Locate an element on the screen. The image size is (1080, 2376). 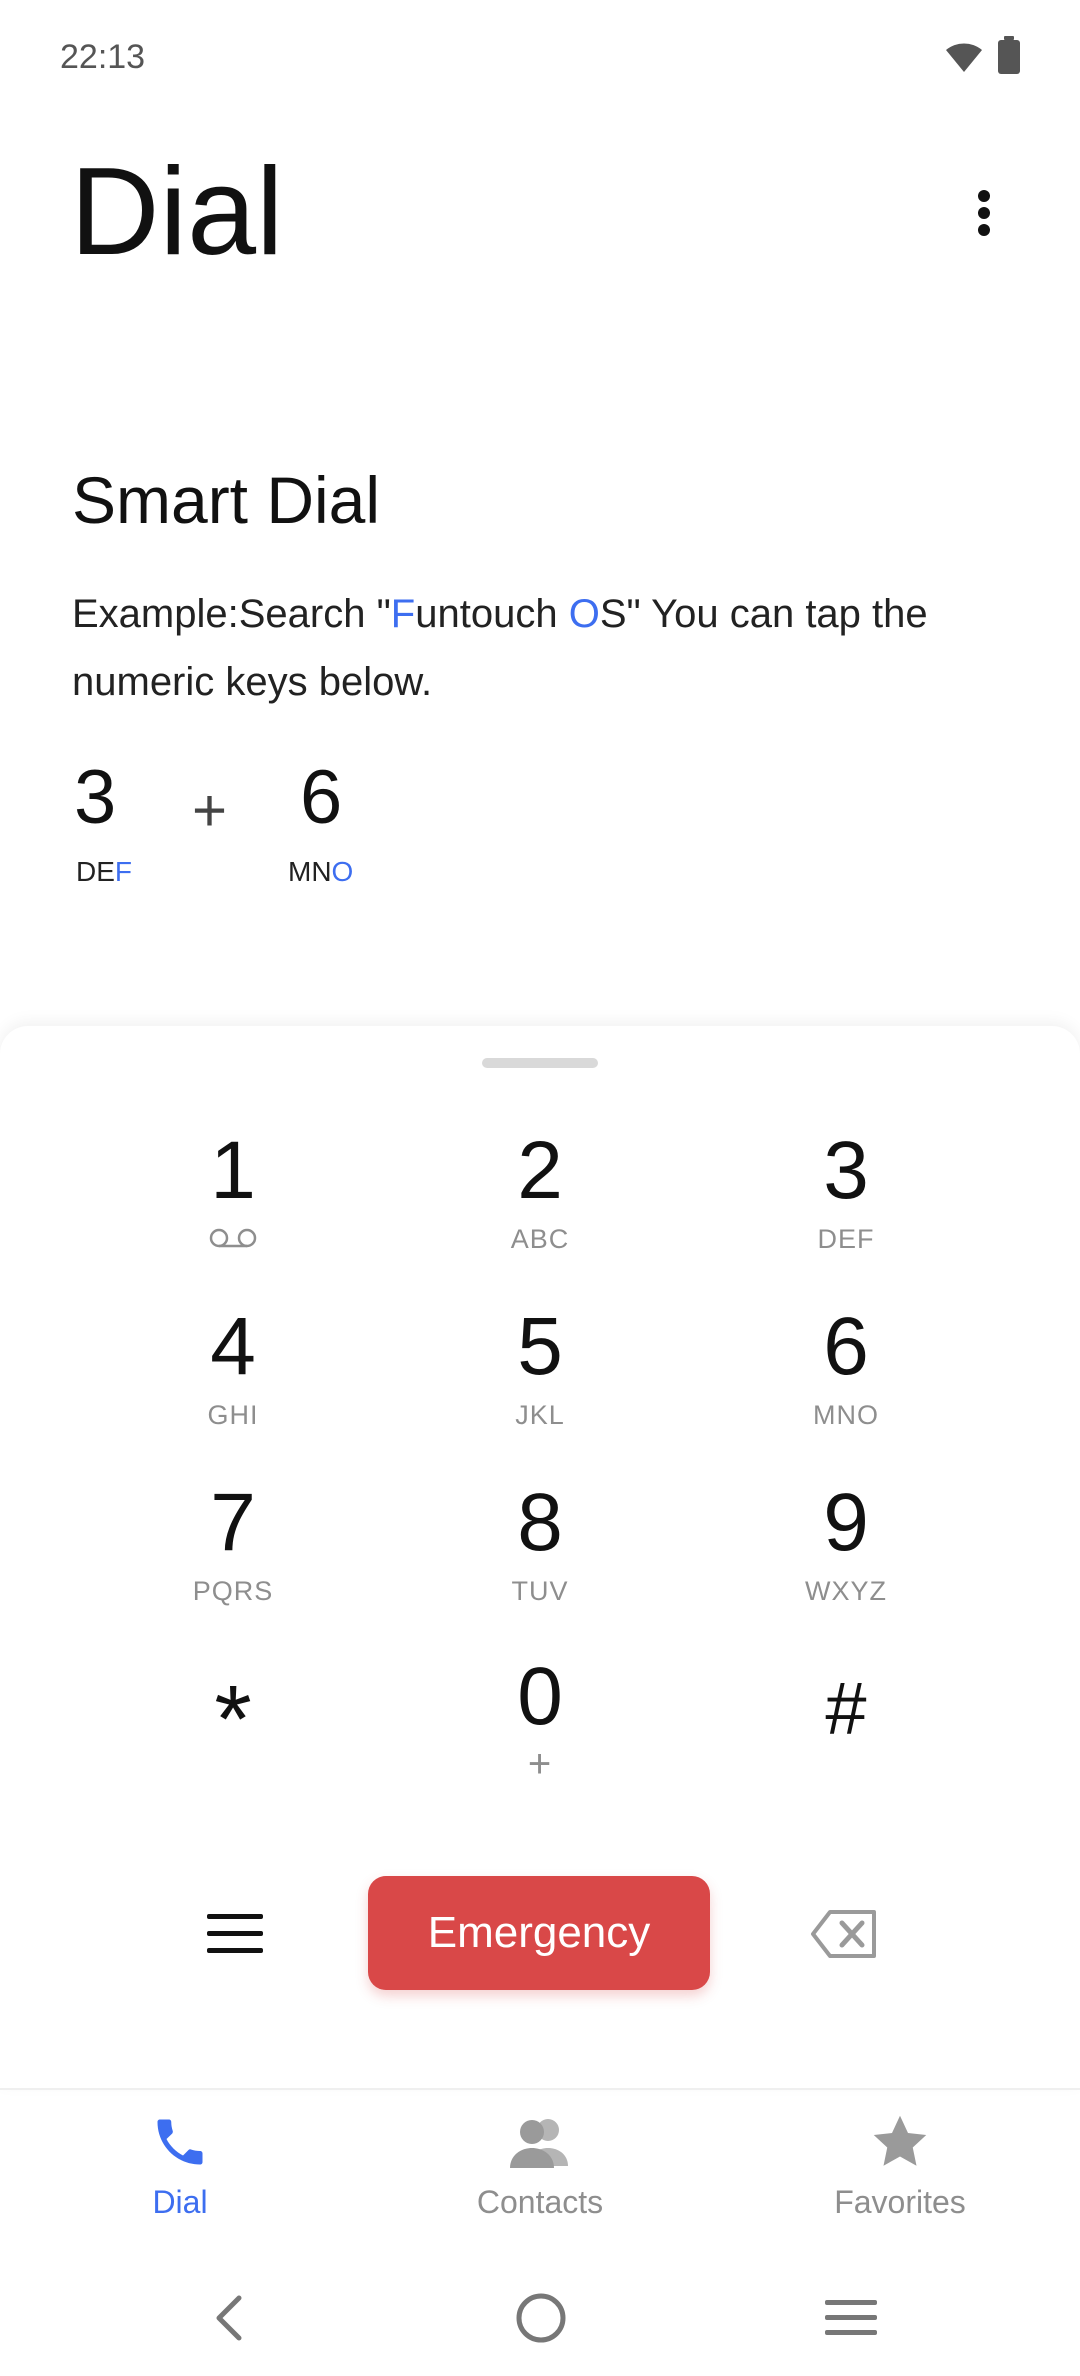
more-vert-icon is located at coordinates (984, 213).